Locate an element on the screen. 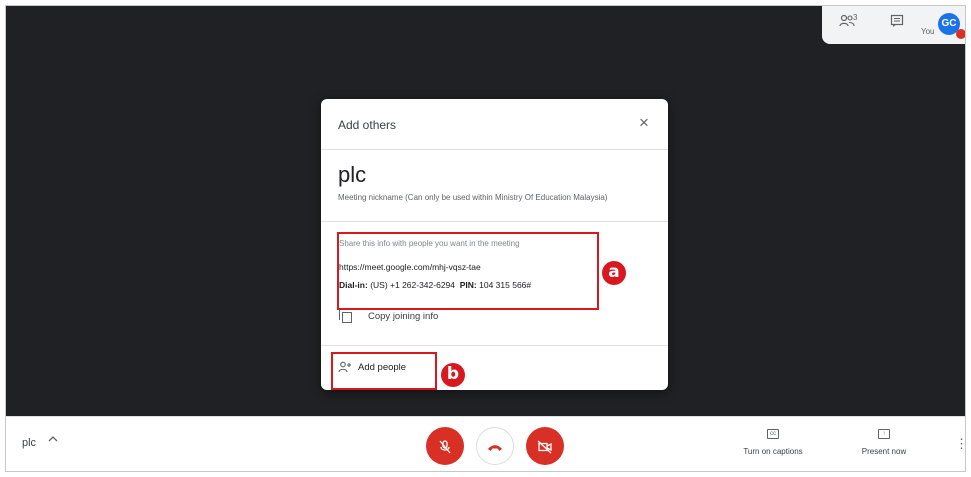 The image size is (971, 477). you-label: You is located at coordinates (928, 31).